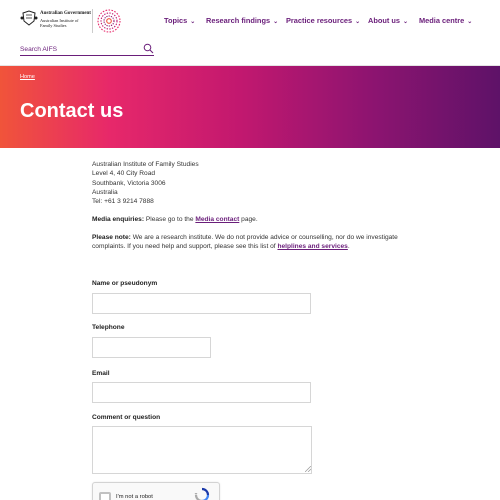  Describe the element at coordinates (217, 219) in the screenshot. I see `media-contact-link: Media contact` at that location.